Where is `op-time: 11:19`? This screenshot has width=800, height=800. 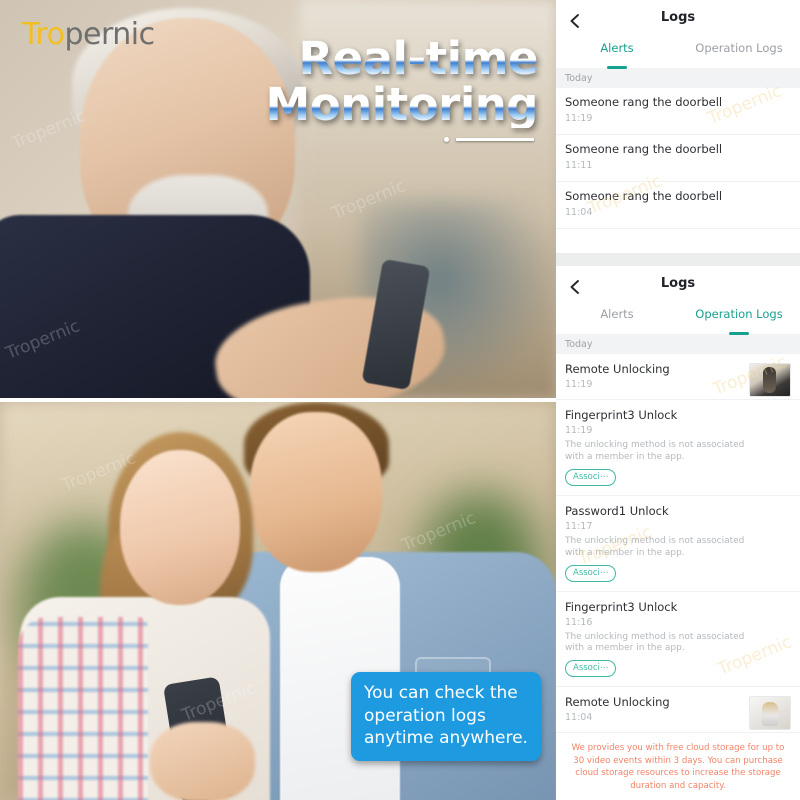
op-time: 11:19 is located at coordinates (579, 430).